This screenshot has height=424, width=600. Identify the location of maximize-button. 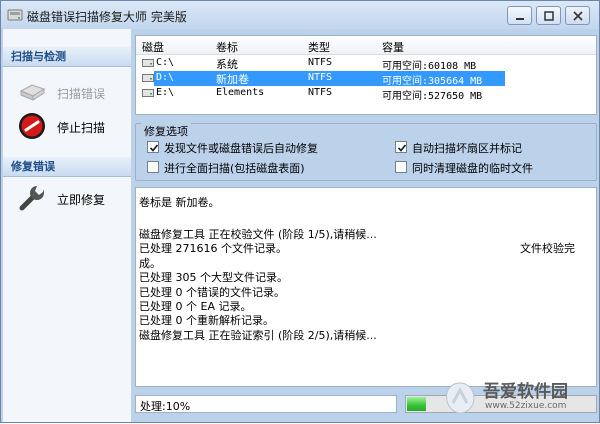
(548, 15).